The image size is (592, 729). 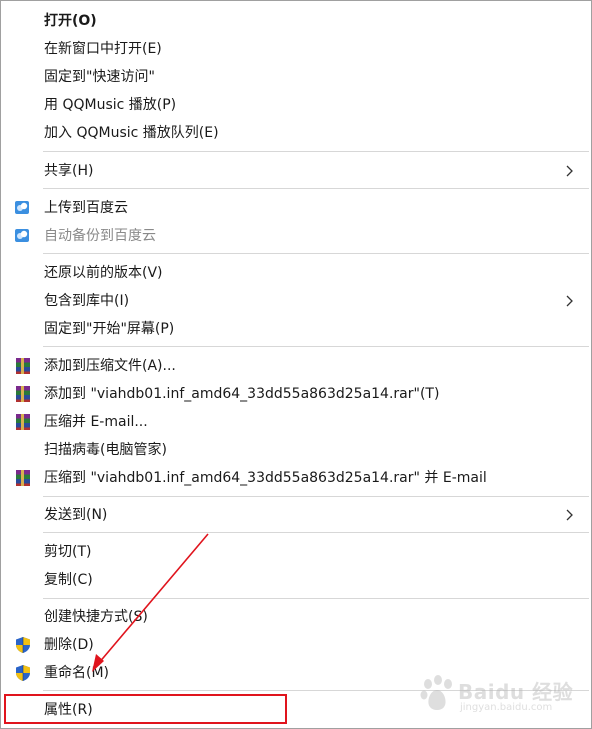 What do you see at coordinates (131, 133) in the screenshot?
I see `menu-item-label: 加入 QQMusic 播放队列(E)` at bounding box center [131, 133].